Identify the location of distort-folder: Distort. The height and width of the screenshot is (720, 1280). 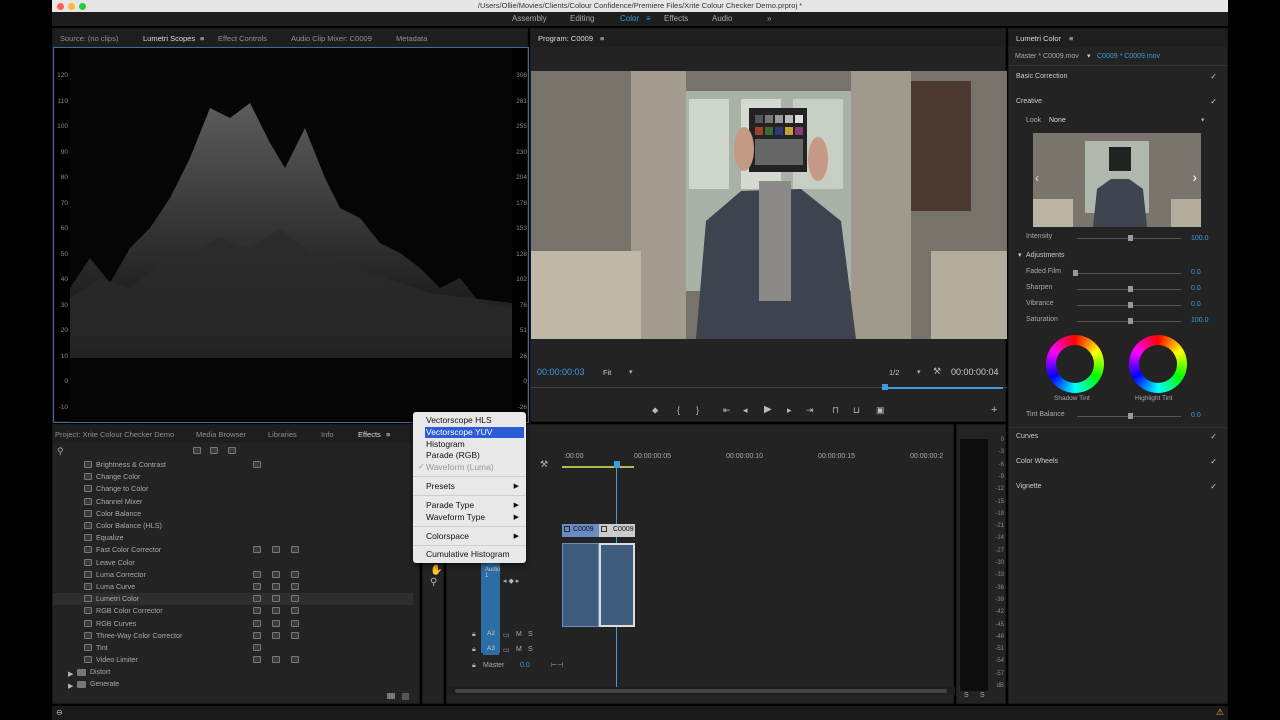
(100, 672).